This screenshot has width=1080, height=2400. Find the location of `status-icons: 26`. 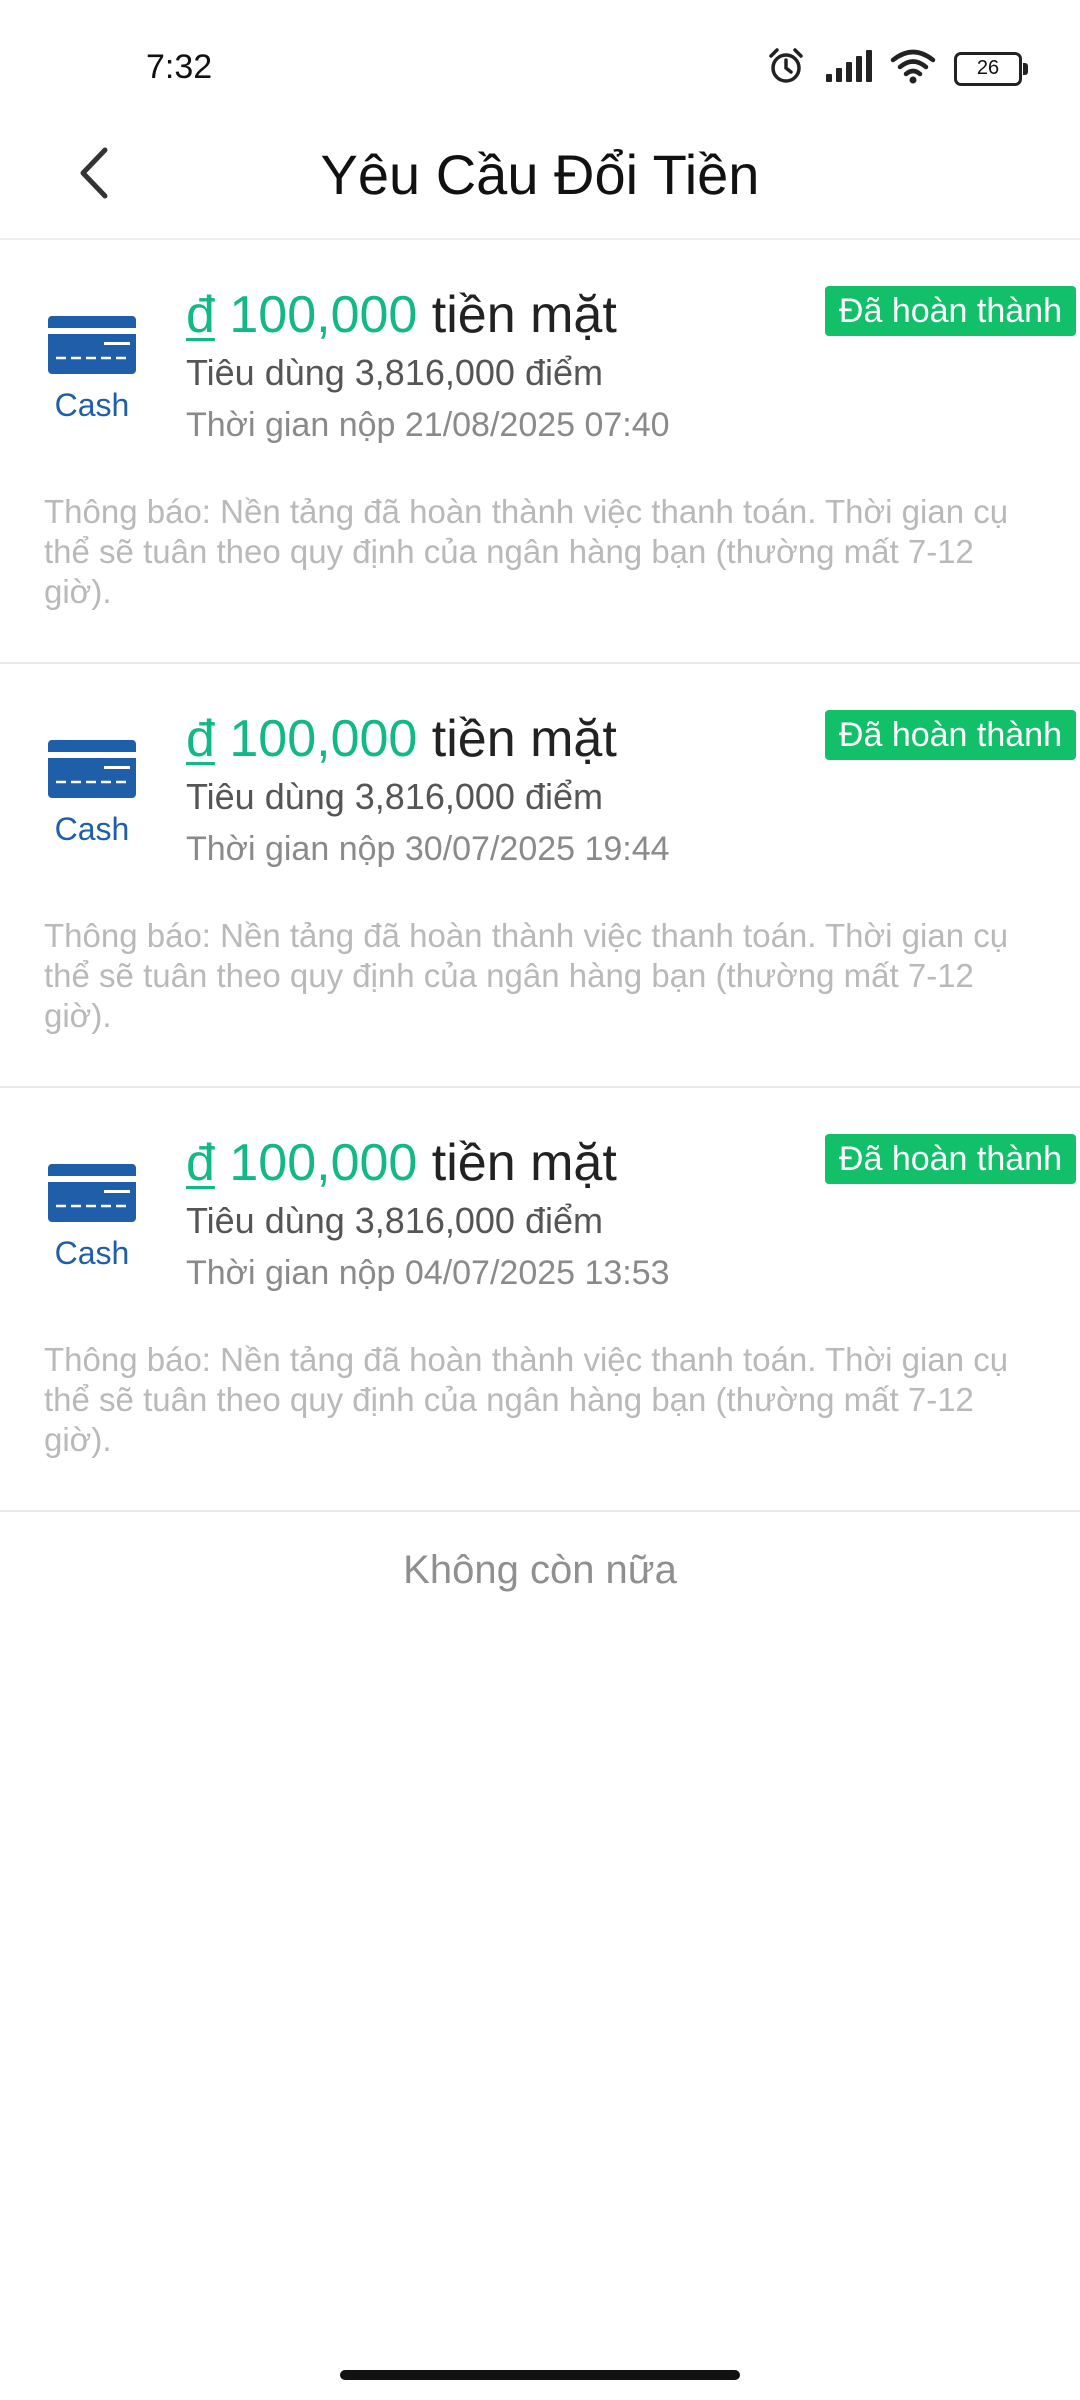

status-icons: 26 is located at coordinates (897, 68).